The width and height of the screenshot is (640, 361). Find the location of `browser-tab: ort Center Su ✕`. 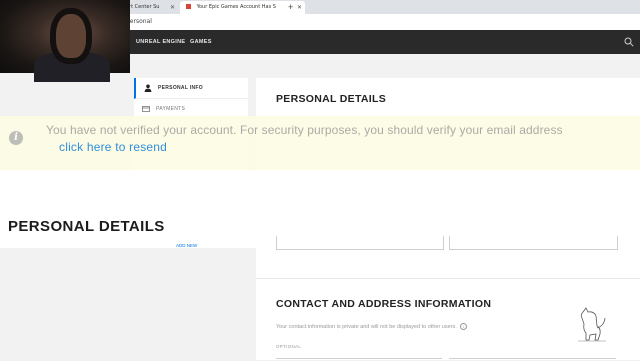

browser-tab: ort Center Su ✕ is located at coordinates (152, 7).